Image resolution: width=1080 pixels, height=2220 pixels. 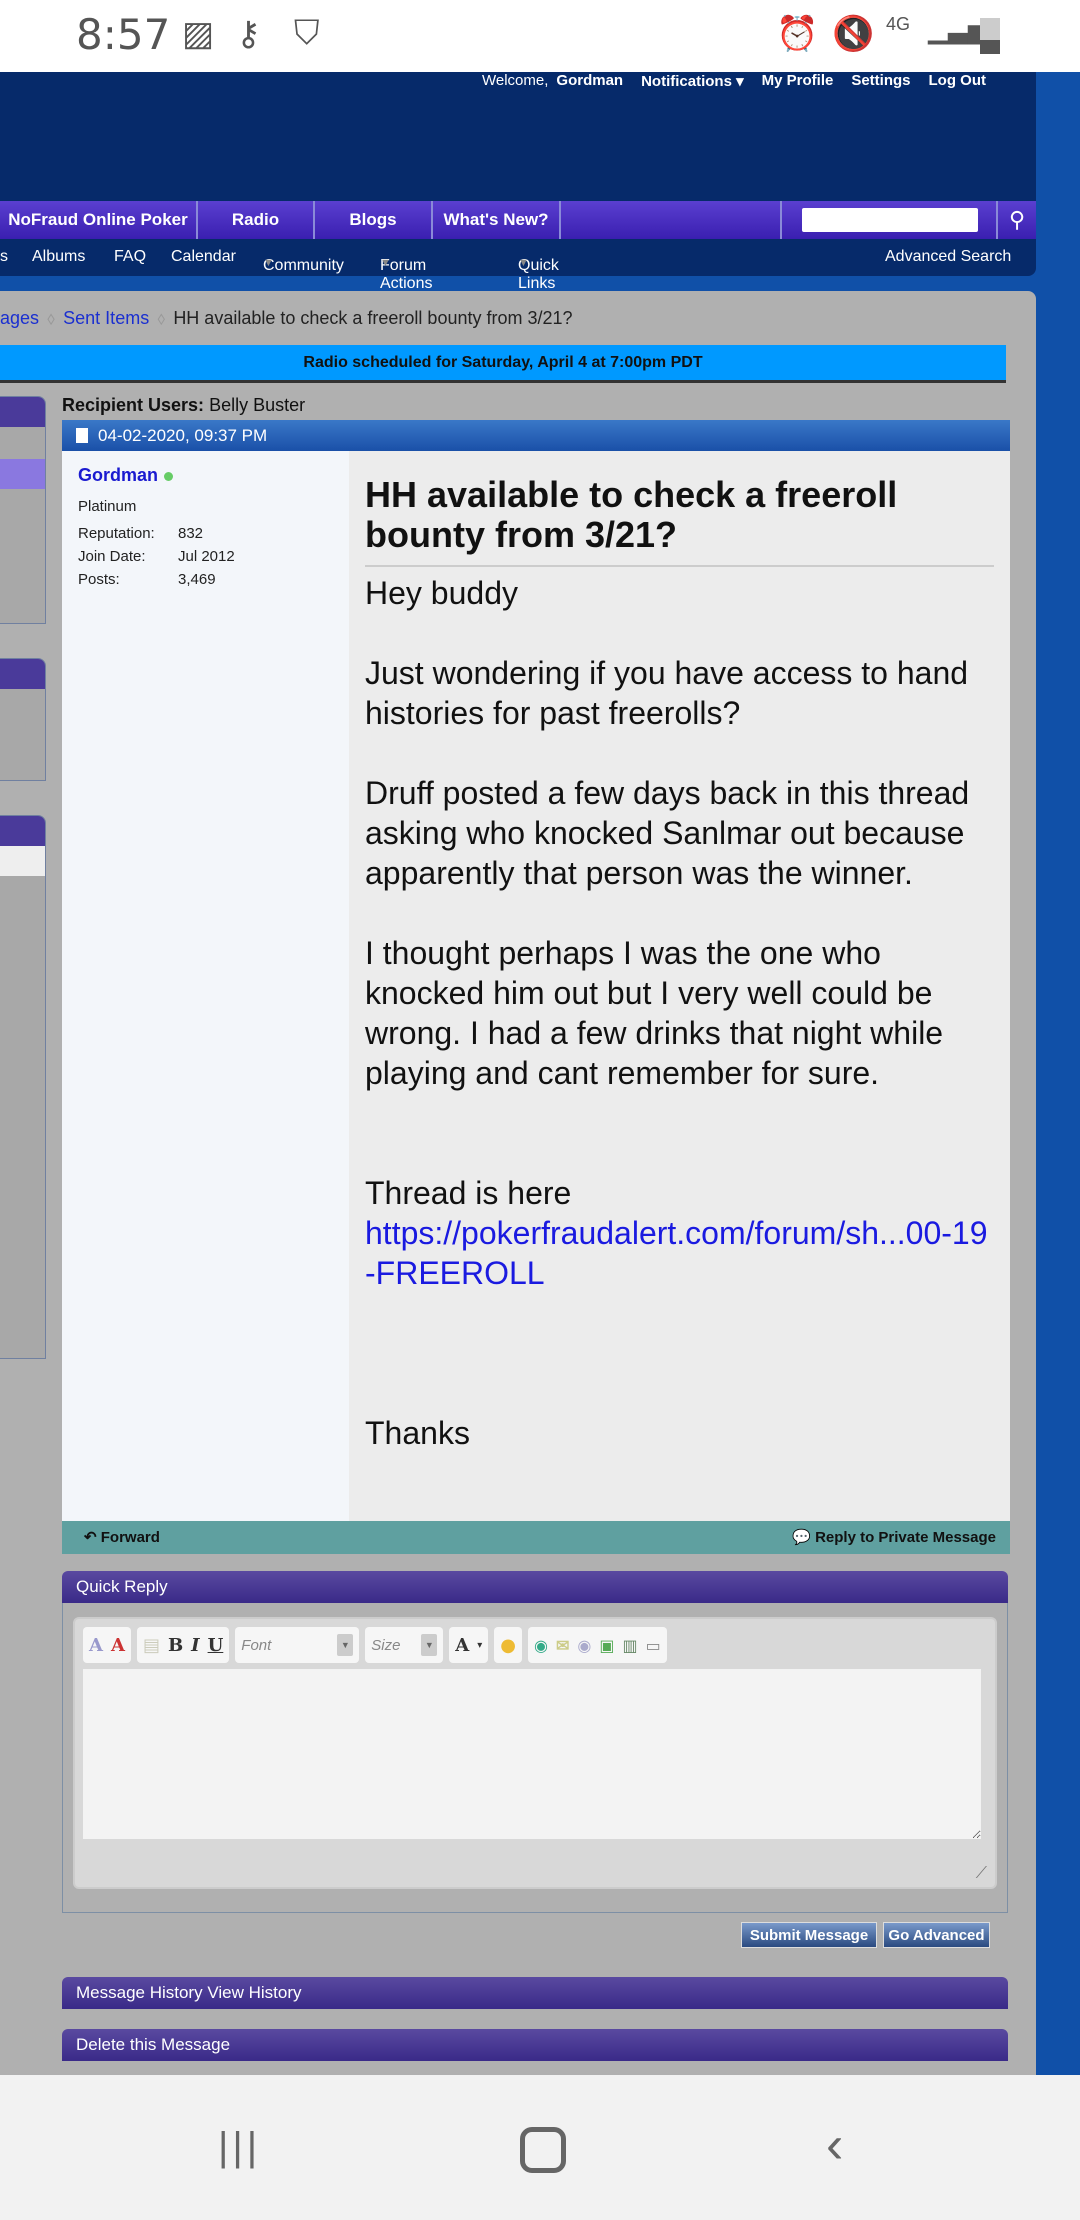 I want to click on alarm-icon: ⏰, so click(x=797, y=34).